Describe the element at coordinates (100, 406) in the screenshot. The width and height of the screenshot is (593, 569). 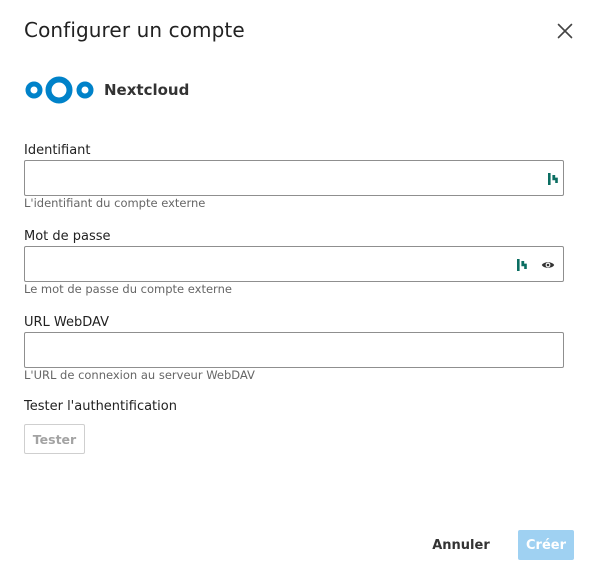
I see `test-auth-label: Tester l'authentification` at that location.